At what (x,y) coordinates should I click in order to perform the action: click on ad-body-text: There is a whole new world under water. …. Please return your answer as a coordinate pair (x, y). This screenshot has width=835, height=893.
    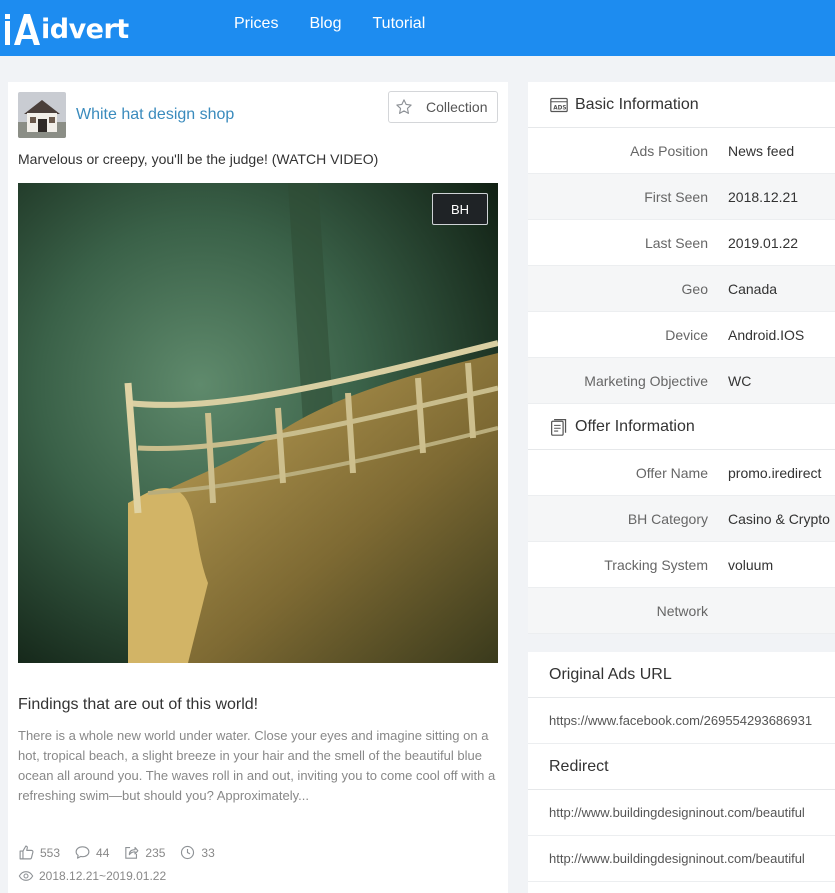
    Looking at the image, I should click on (257, 765).